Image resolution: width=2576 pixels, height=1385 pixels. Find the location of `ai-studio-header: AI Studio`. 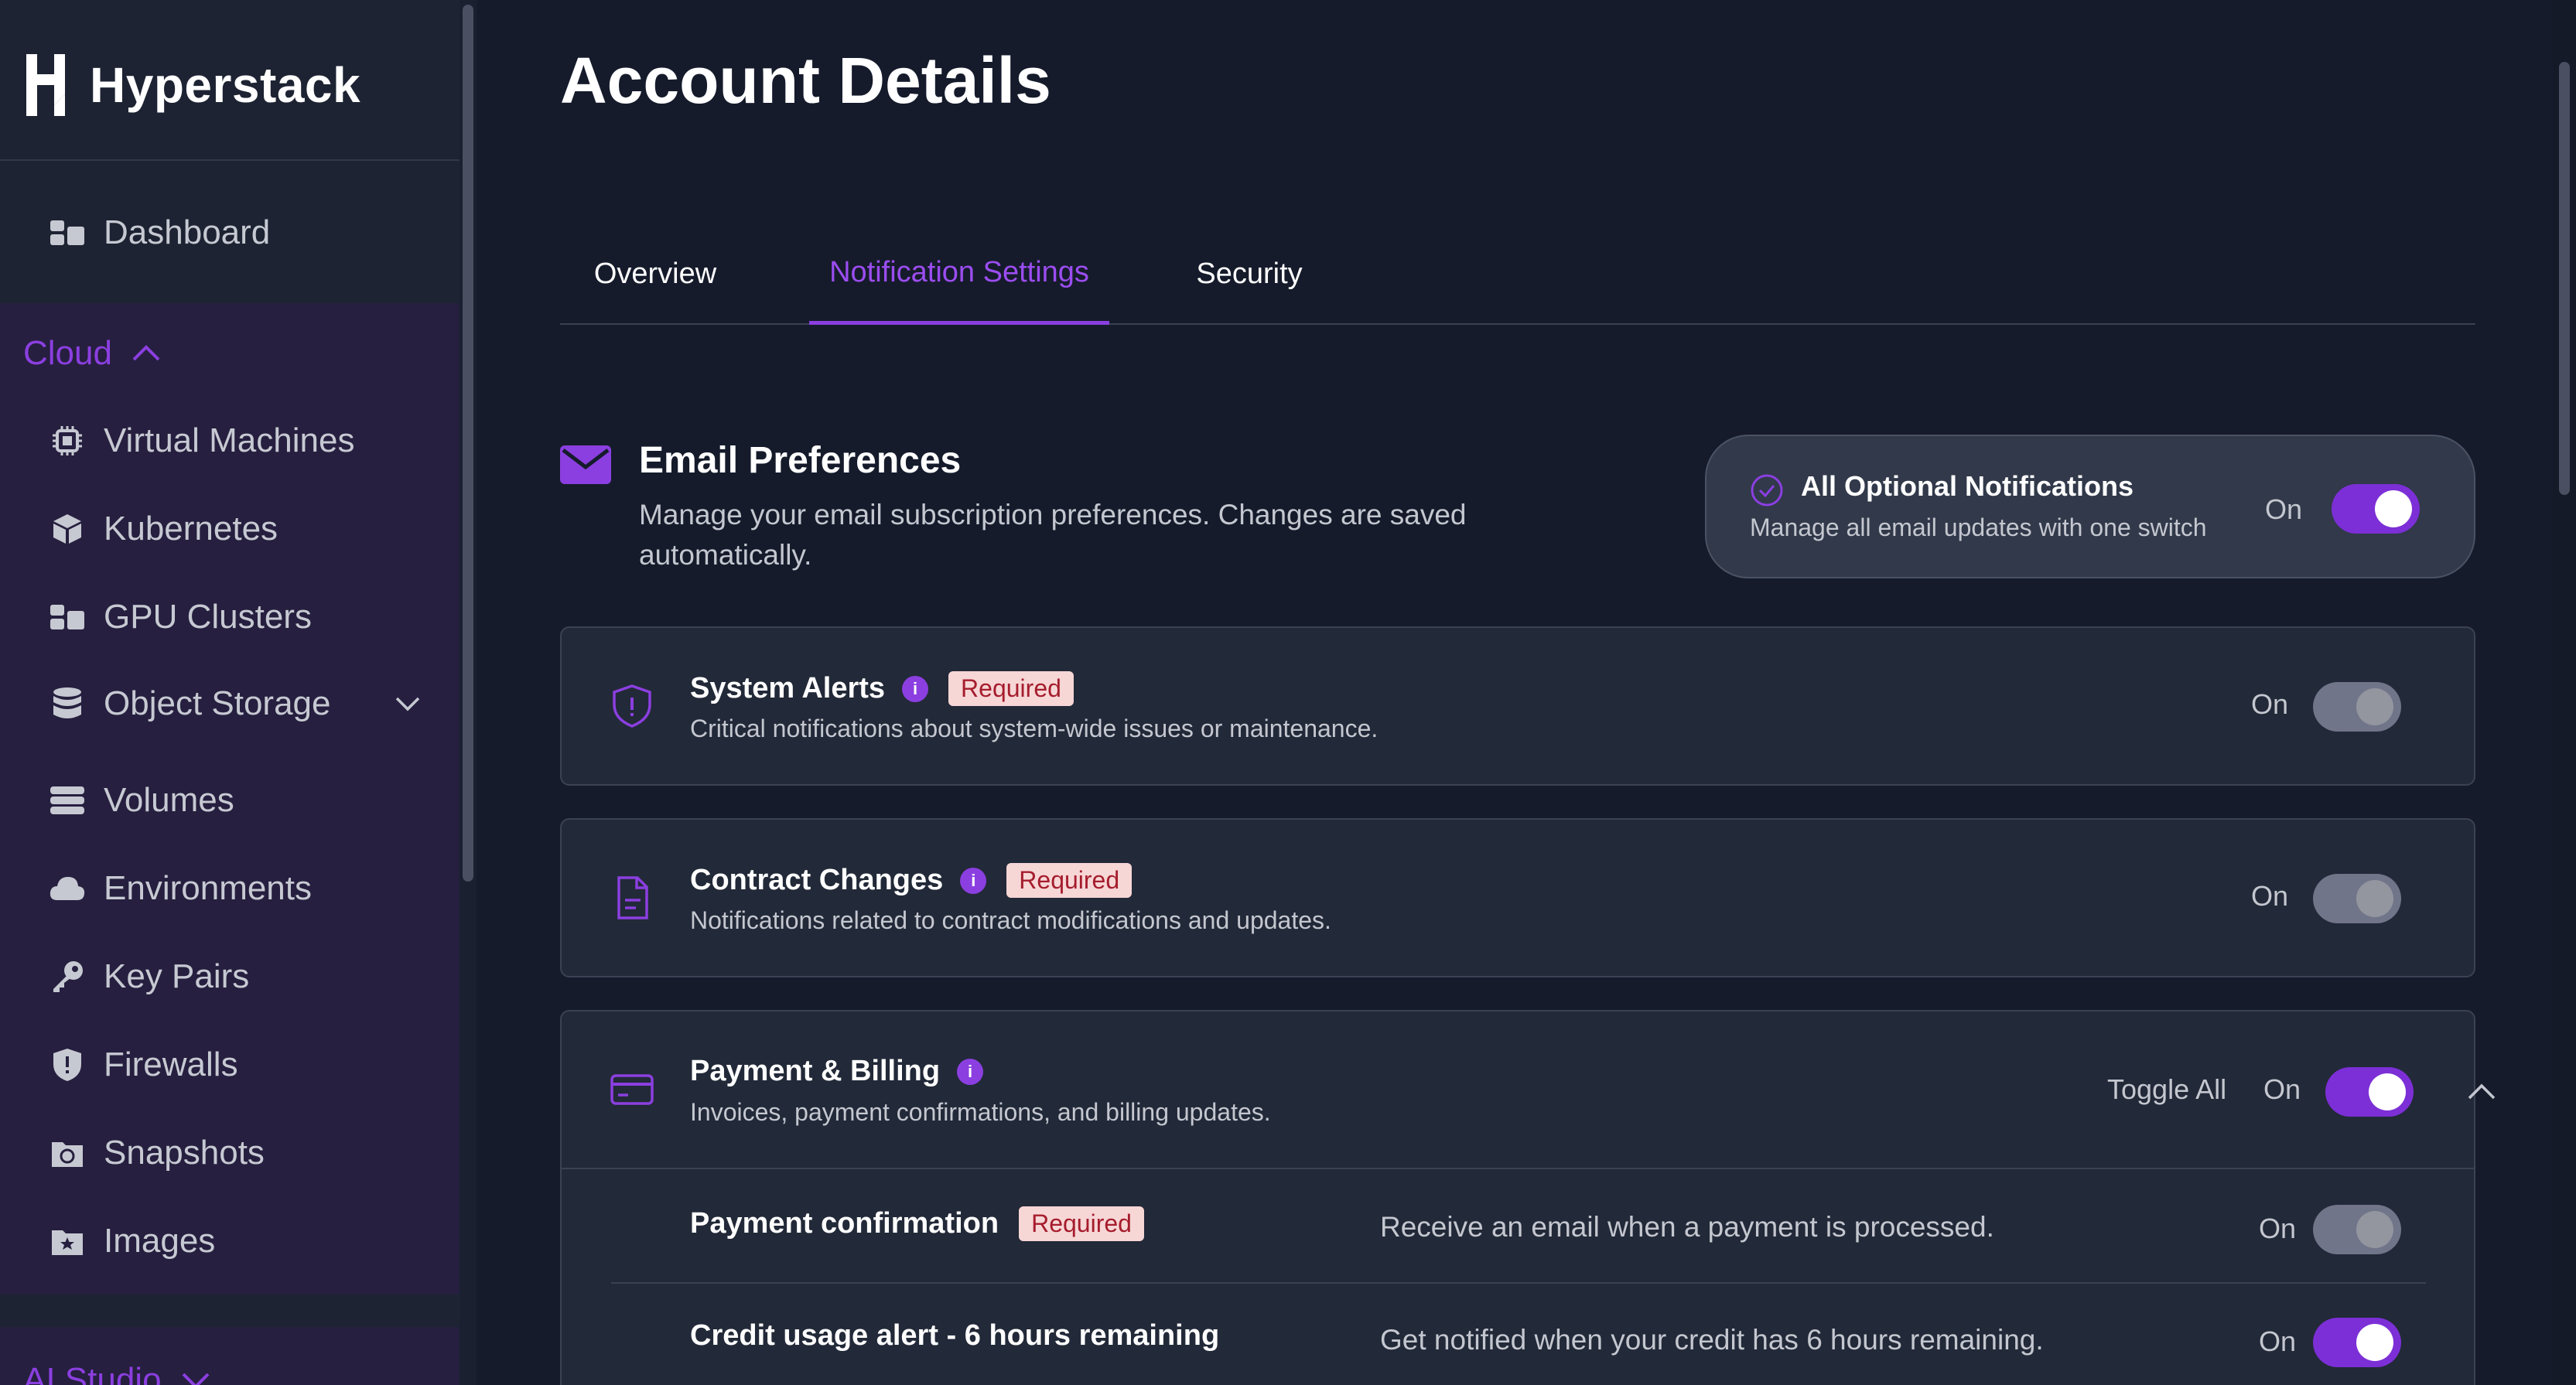

ai-studio-header: AI Studio is located at coordinates (117, 1373).